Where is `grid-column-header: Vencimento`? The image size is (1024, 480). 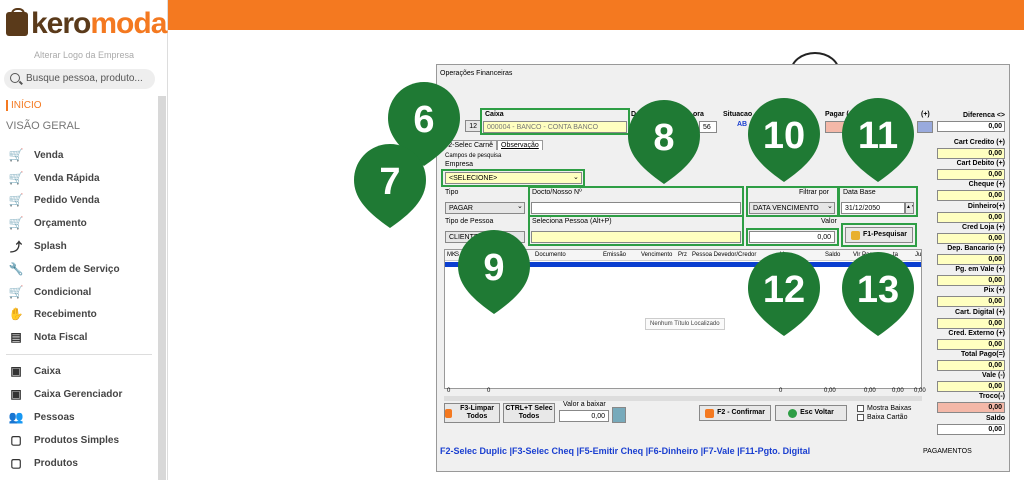
grid-column-header: Vencimento is located at coordinates (656, 255).